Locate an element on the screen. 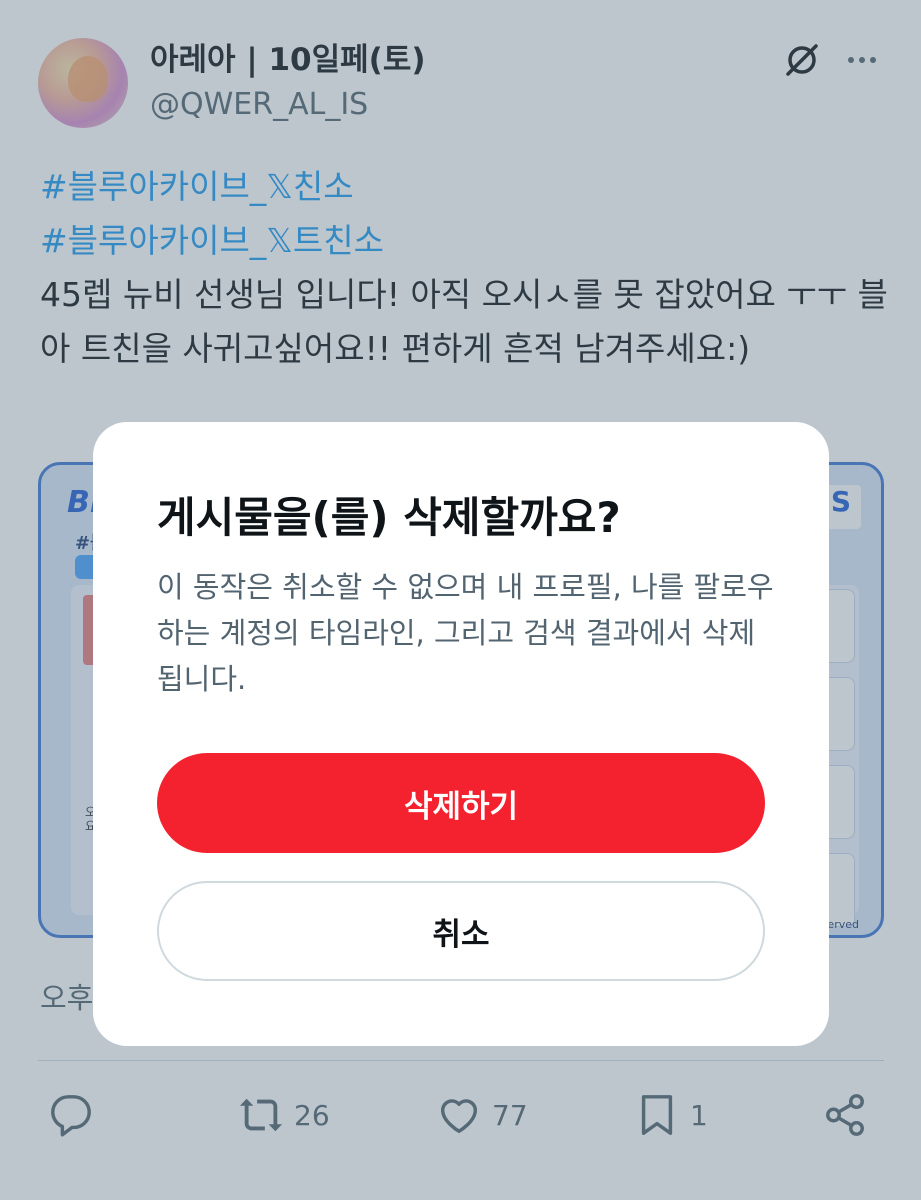 Image resolution: width=921 pixels, height=1200 pixels. cancel-button: 취소 is located at coordinates (461, 931).